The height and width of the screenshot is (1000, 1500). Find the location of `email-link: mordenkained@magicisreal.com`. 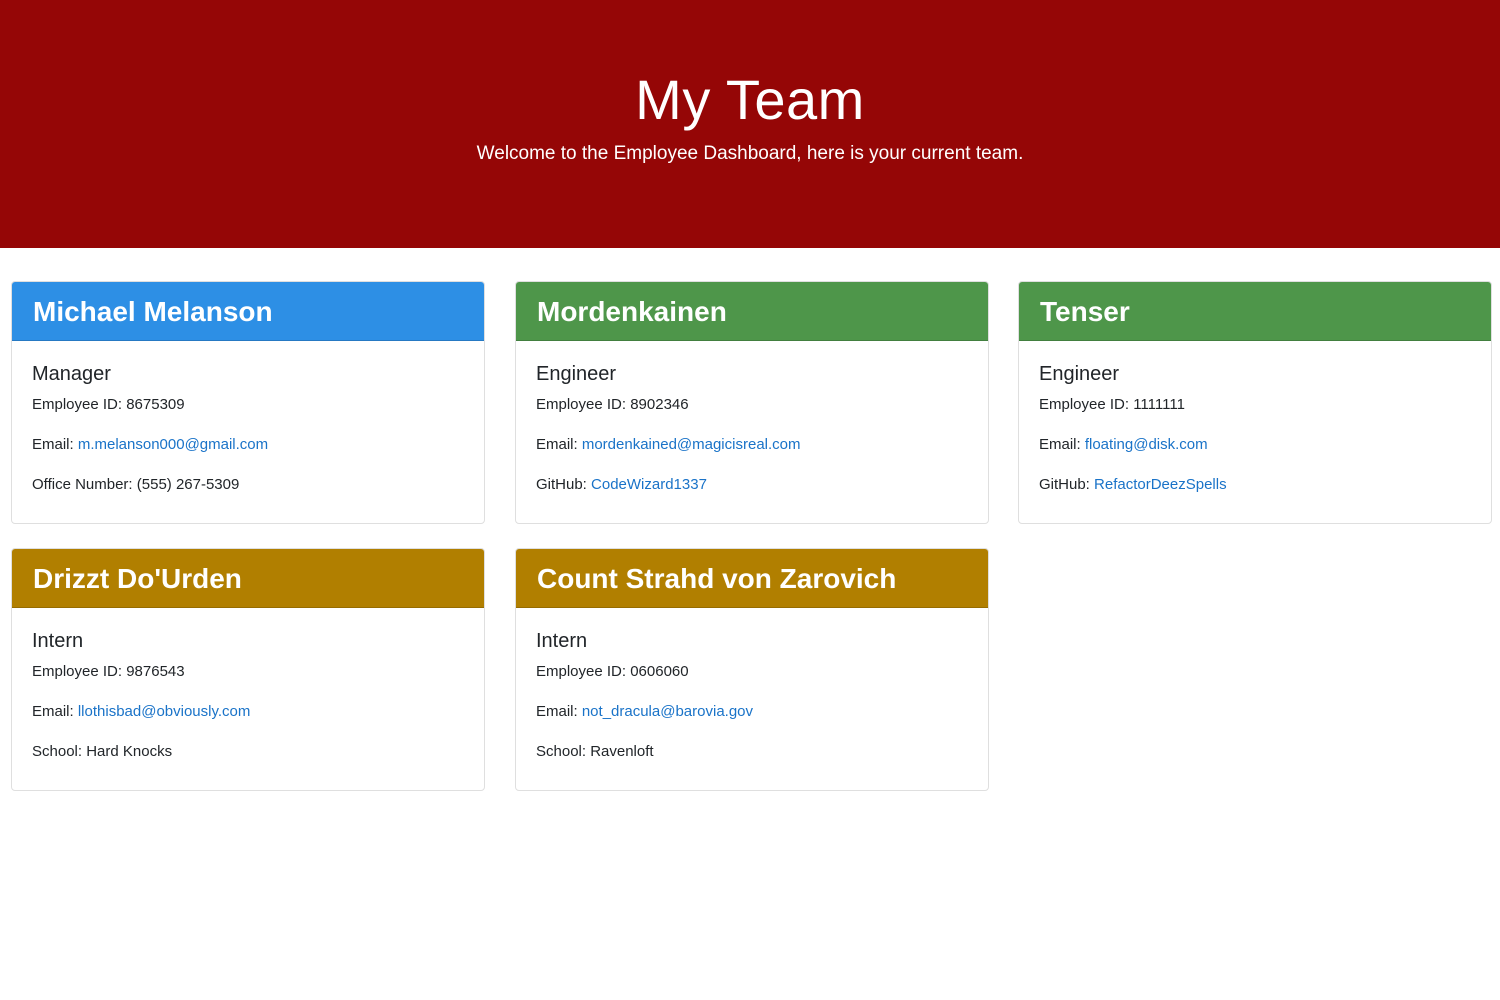

email-link: mordenkained@magicisreal.com is located at coordinates (691, 444).